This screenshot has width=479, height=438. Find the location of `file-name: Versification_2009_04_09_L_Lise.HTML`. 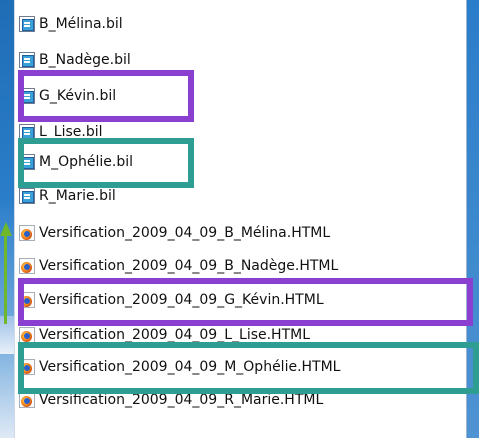

file-name: Versification_2009_04_09_L_Lise.HTML is located at coordinates (175, 335).